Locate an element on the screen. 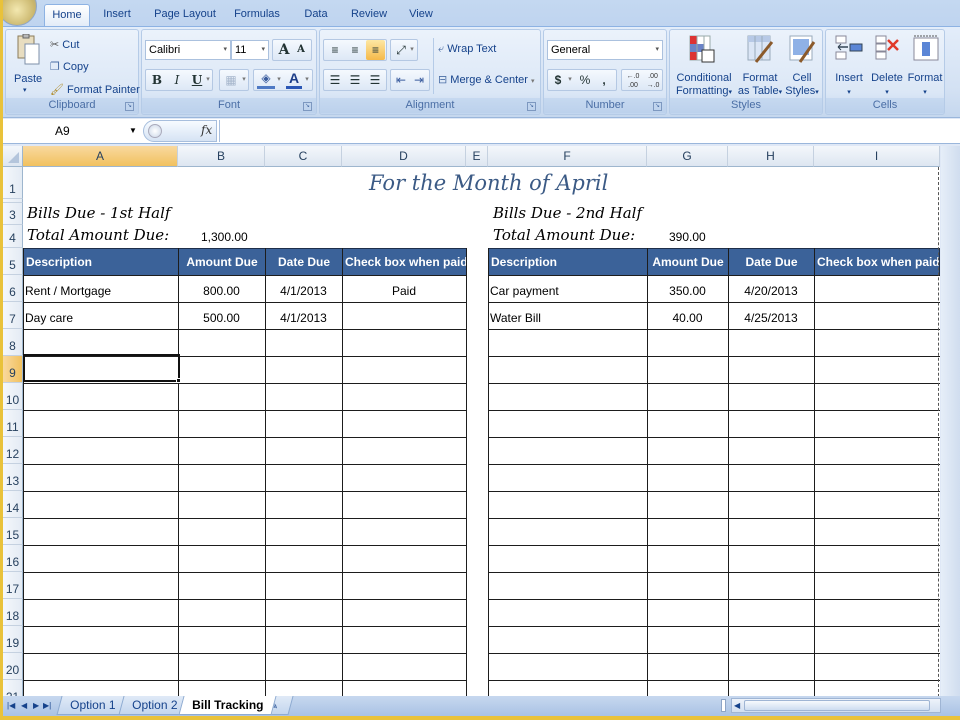 The width and height of the screenshot is (960, 720). row-header-6: 6 is located at coordinates (13, 288).